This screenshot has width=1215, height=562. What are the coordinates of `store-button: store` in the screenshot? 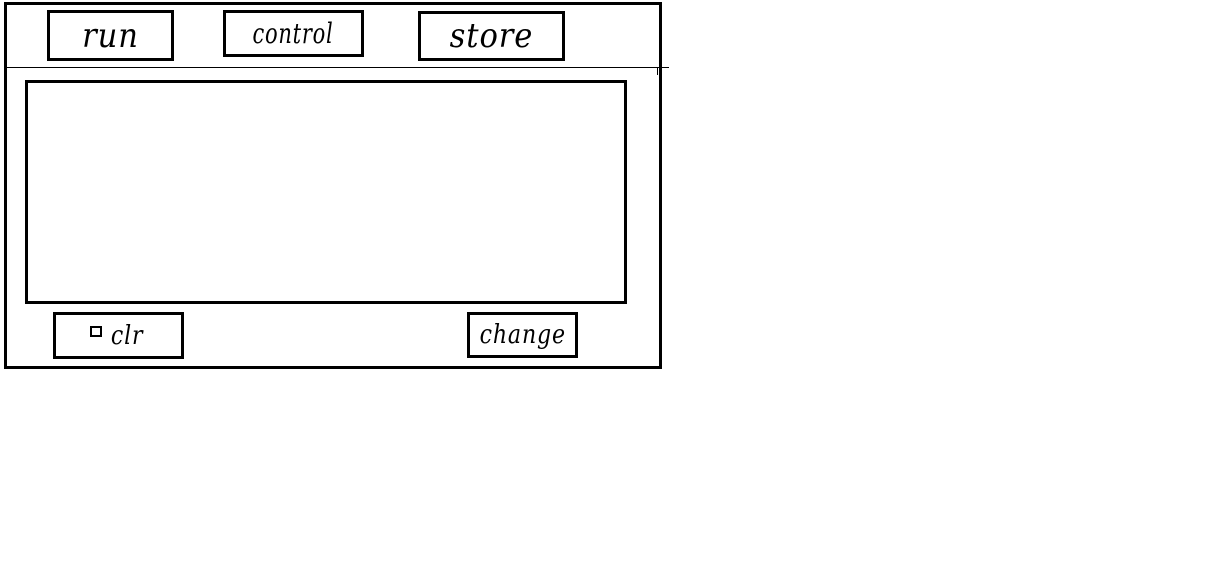 It's located at (491, 36).